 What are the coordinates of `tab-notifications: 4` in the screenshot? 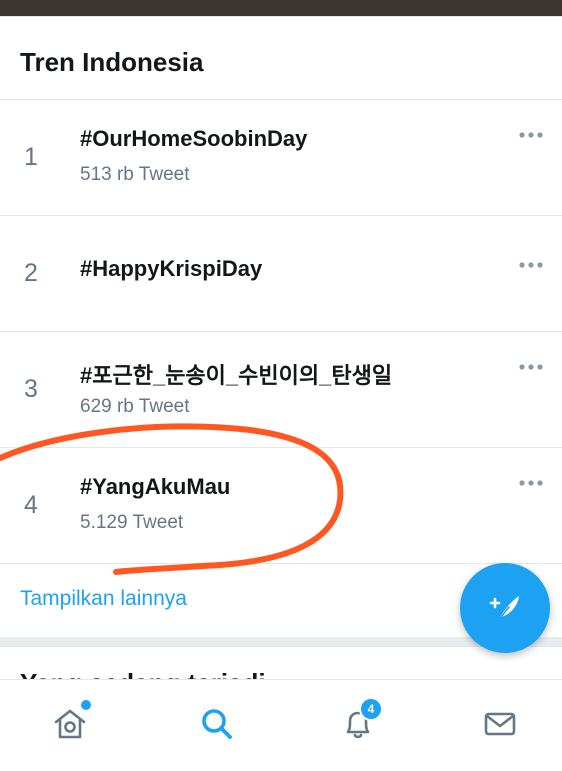 It's located at (358, 725).